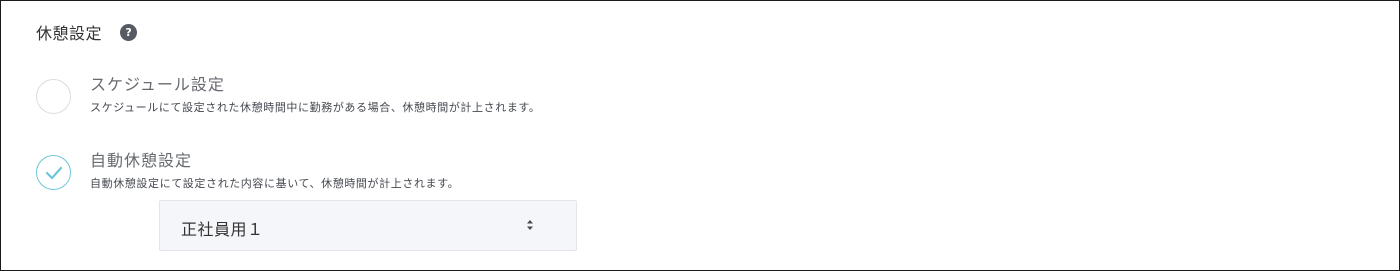 This screenshot has width=1400, height=271. What do you see at coordinates (368, 225) in the screenshot?
I see `break-pattern-select: 正社員用１` at bounding box center [368, 225].